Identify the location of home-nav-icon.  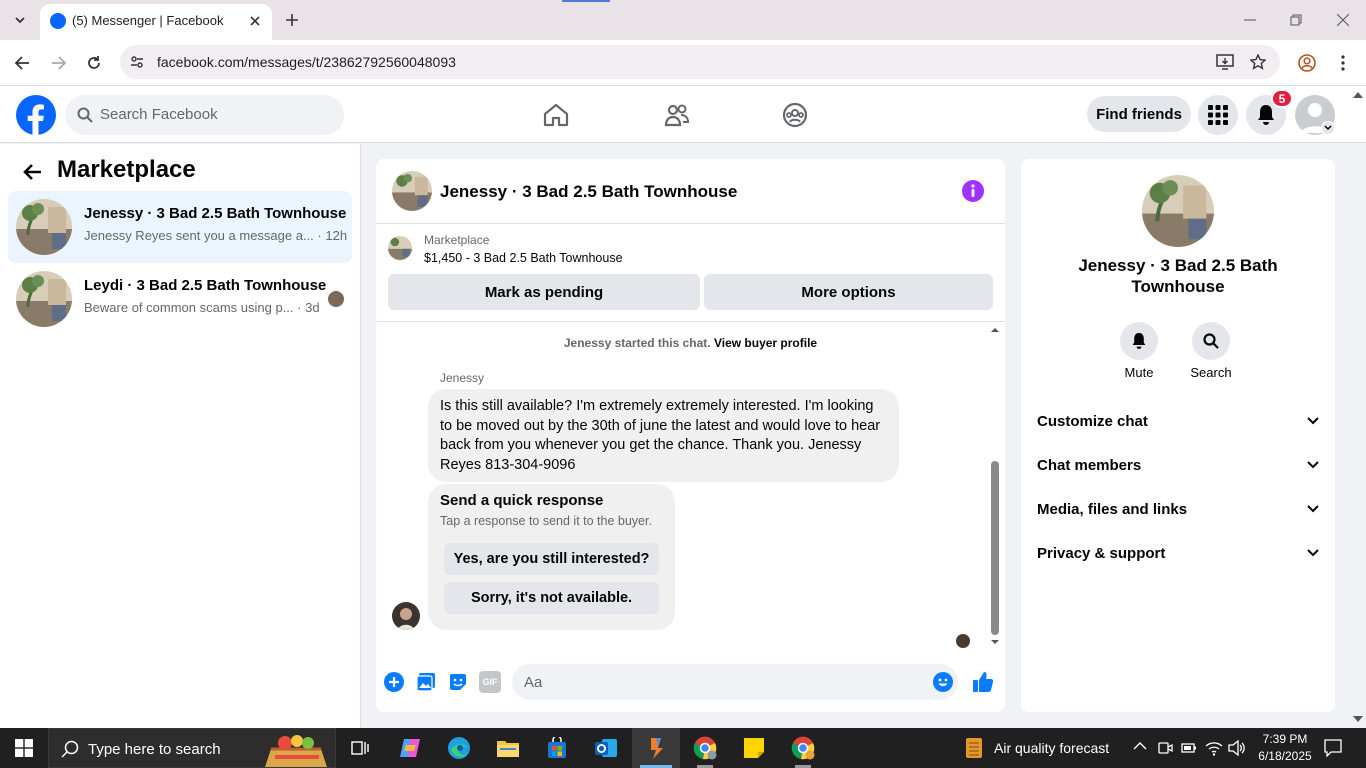
(556, 115).